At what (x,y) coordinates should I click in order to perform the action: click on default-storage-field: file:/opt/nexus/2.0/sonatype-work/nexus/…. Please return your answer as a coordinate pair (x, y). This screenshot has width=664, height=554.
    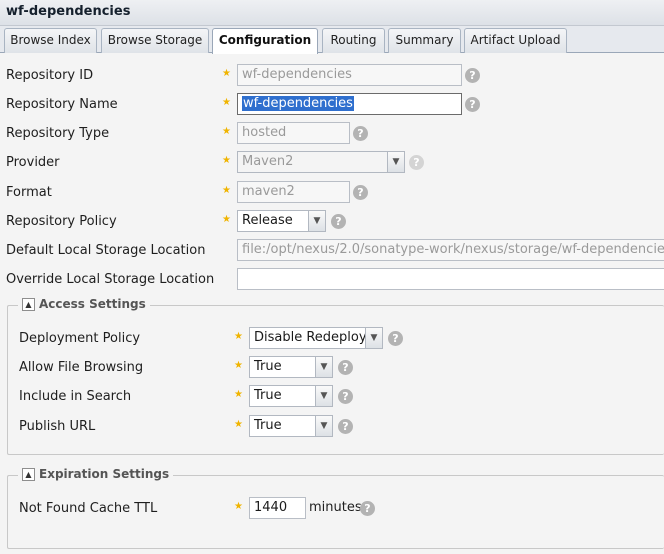
    Looking at the image, I should click on (450, 250).